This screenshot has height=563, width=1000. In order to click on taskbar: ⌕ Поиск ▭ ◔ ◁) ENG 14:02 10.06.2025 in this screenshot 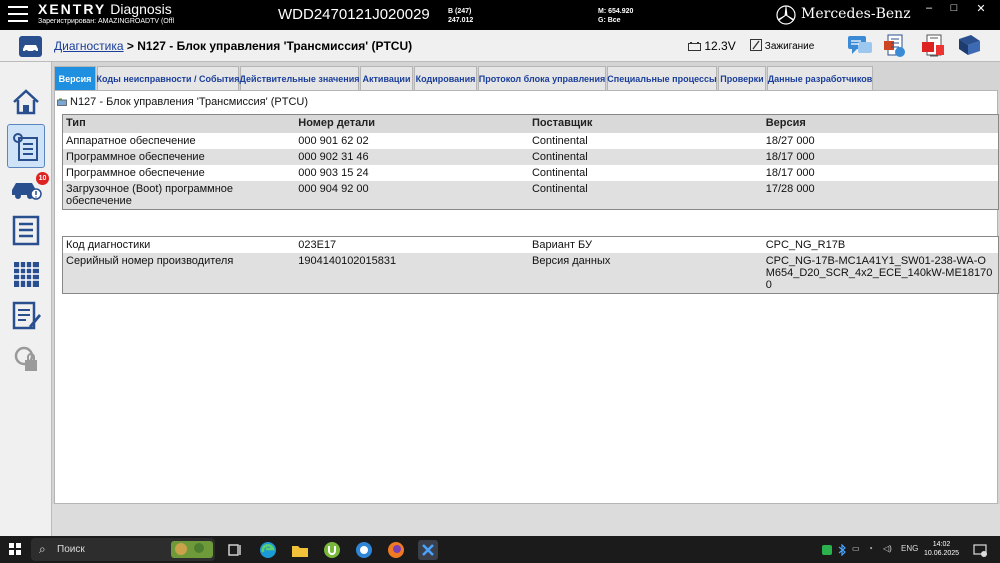, I will do `click(500, 549)`.